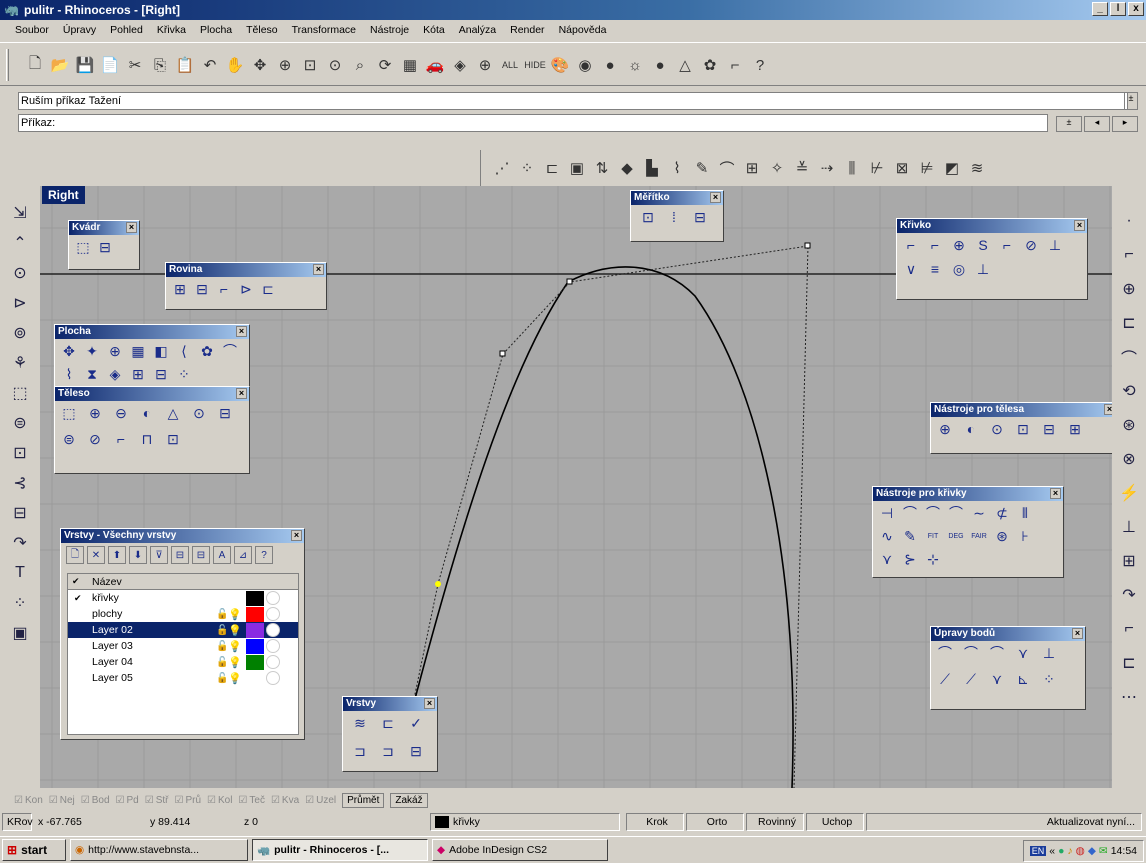 The height and width of the screenshot is (863, 1146). I want to click on nastroje-telesa-tool-icon: ◐, so click(971, 429).